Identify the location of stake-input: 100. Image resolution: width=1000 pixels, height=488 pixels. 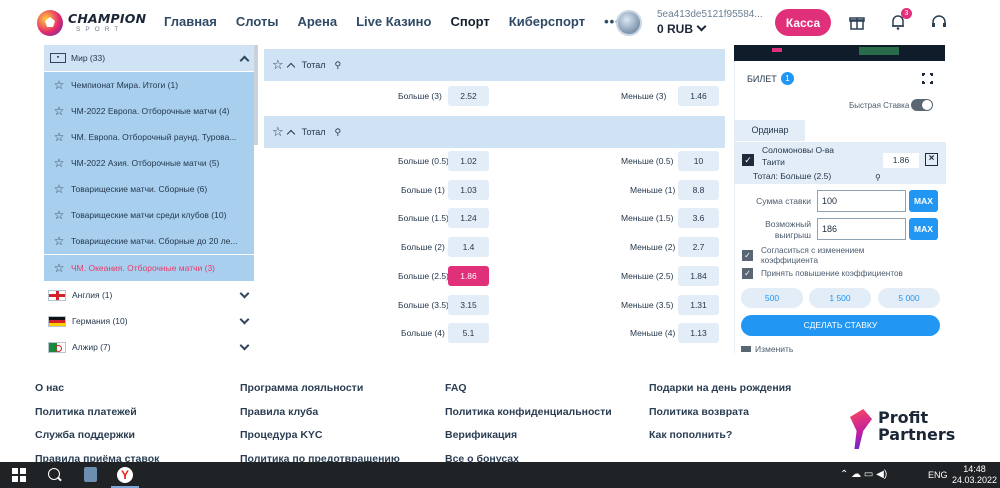
(861, 201).